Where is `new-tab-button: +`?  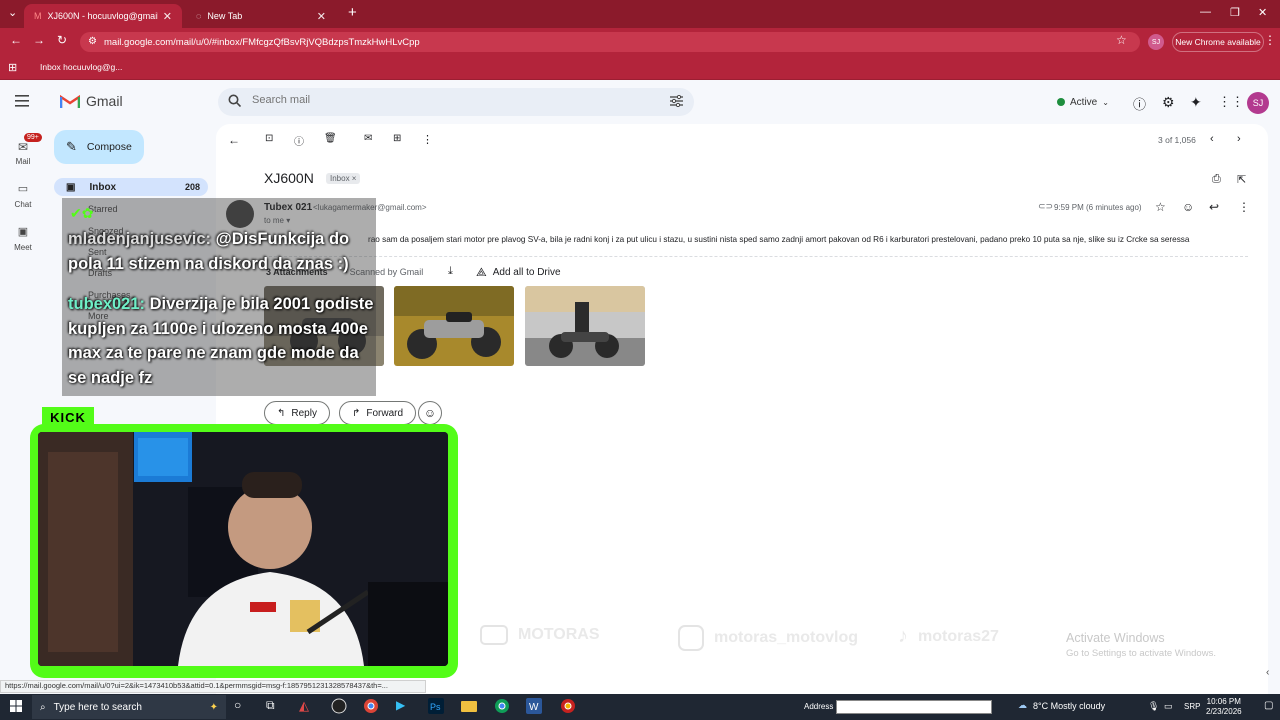
new-tab-button: + is located at coordinates (352, 12).